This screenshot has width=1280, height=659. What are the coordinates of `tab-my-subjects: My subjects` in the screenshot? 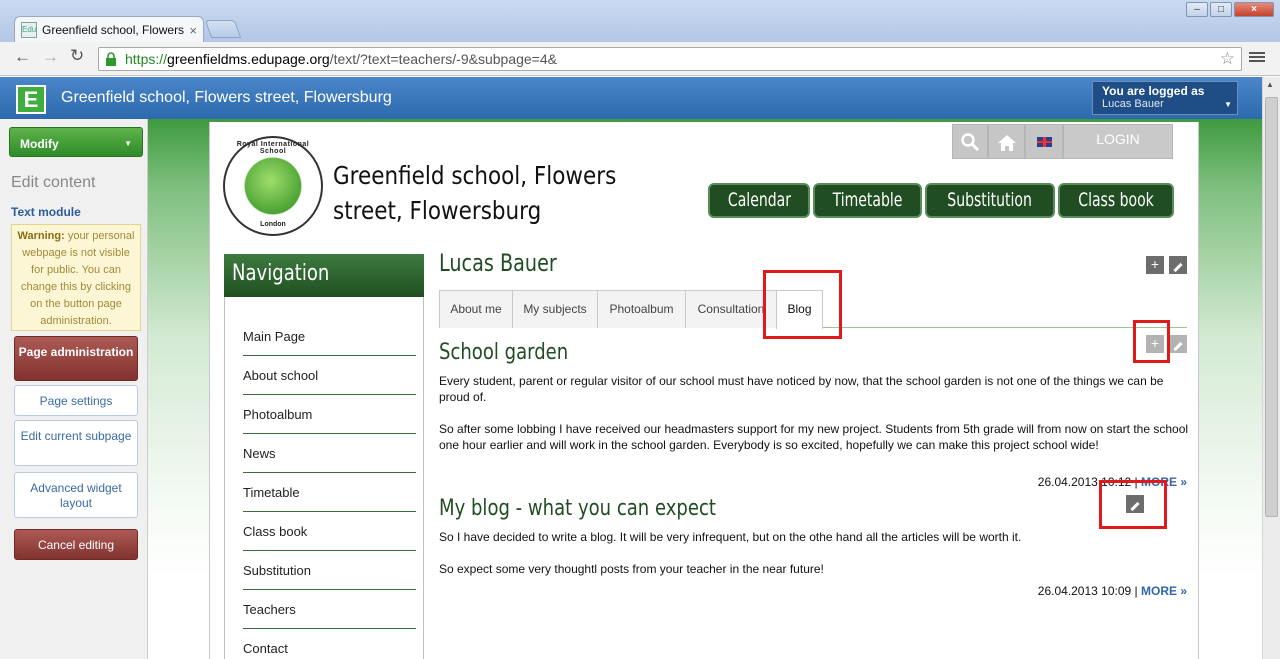 It's located at (555, 309).